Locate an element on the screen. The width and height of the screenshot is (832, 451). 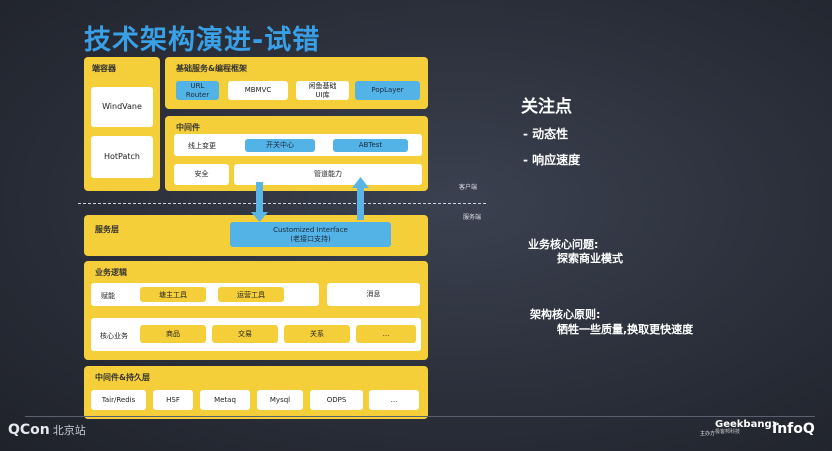
idle-ui-chip: 闲鱼基础 UI库 is located at coordinates (322, 90).